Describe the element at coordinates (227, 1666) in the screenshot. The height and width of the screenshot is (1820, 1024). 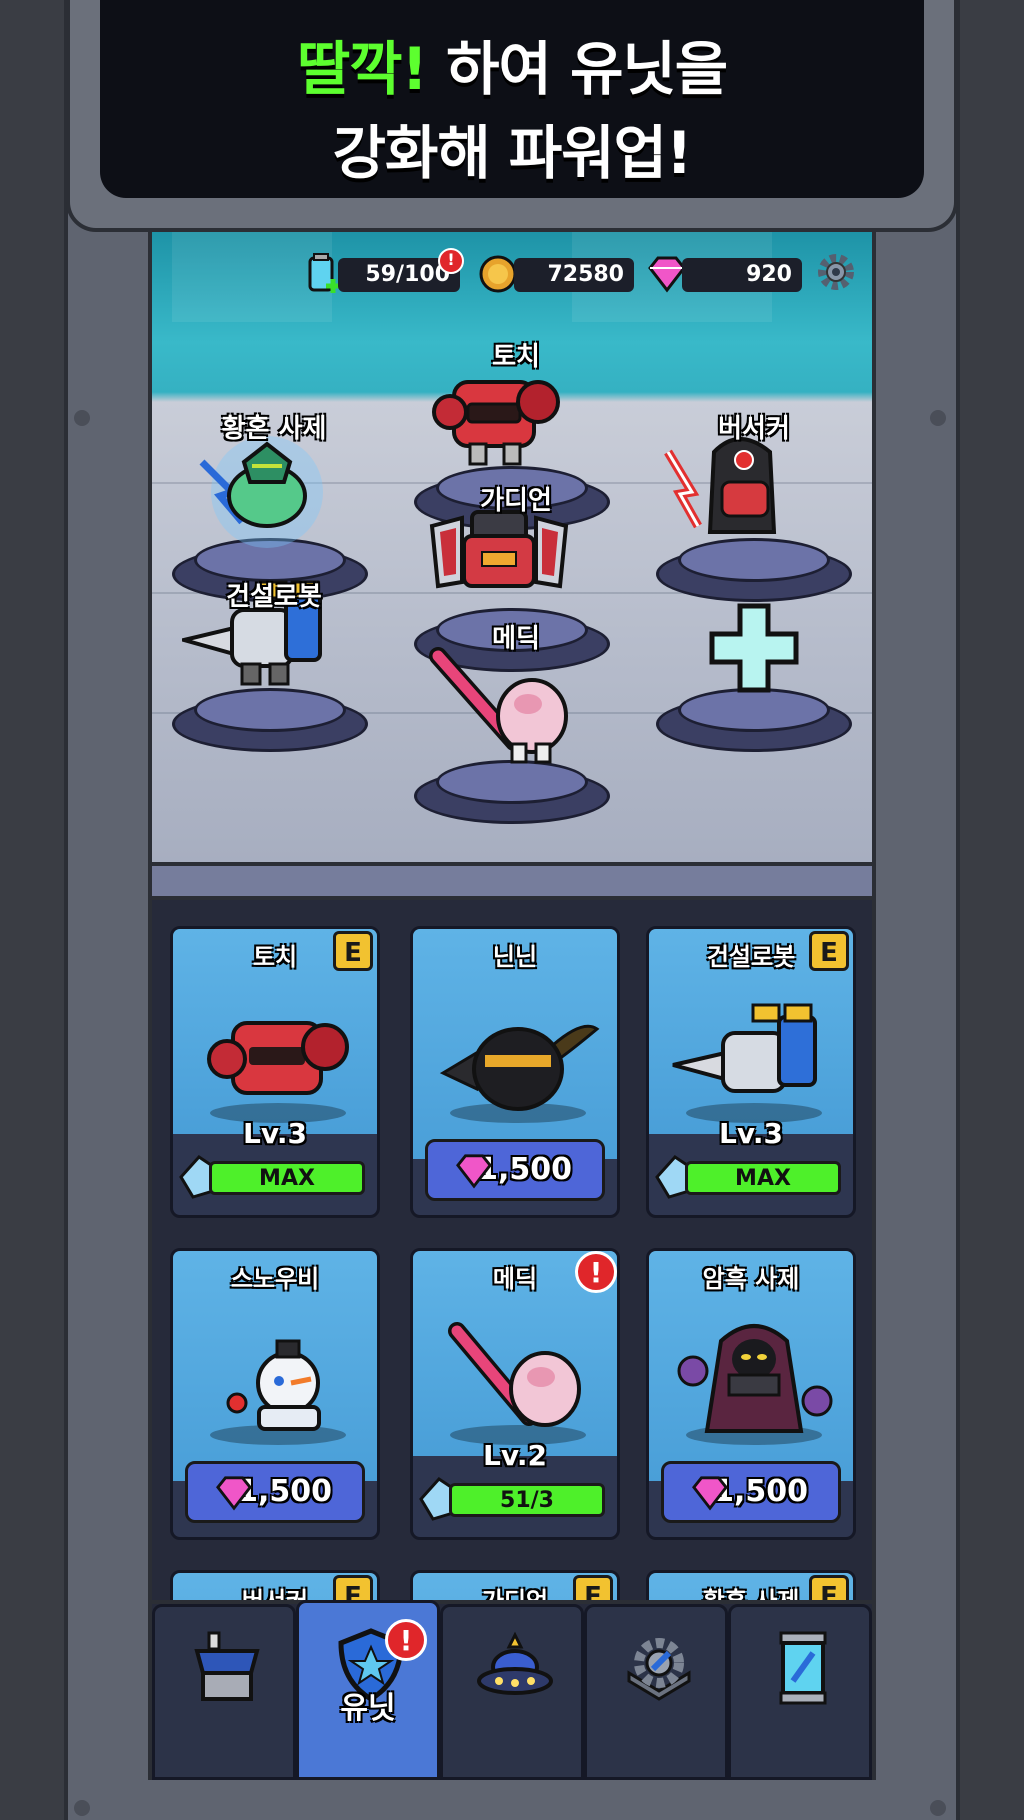
I see `shop-icon` at that location.